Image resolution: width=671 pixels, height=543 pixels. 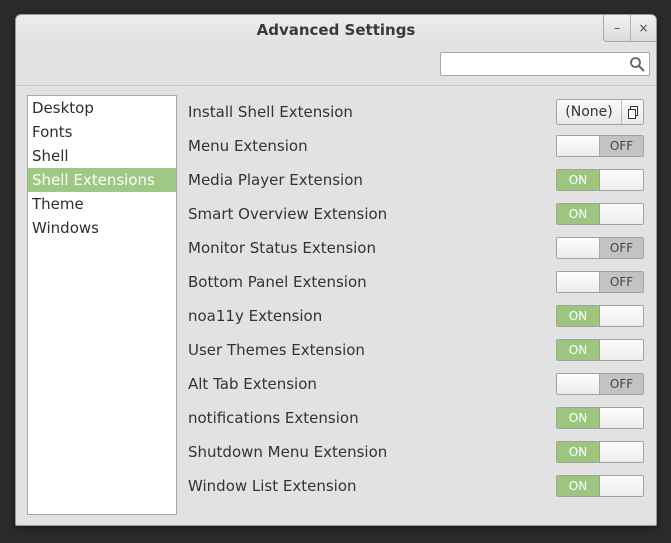 I want to click on extension-row-monitor-status-extension: Monitor Status Extension OFF, so click(x=416, y=248).